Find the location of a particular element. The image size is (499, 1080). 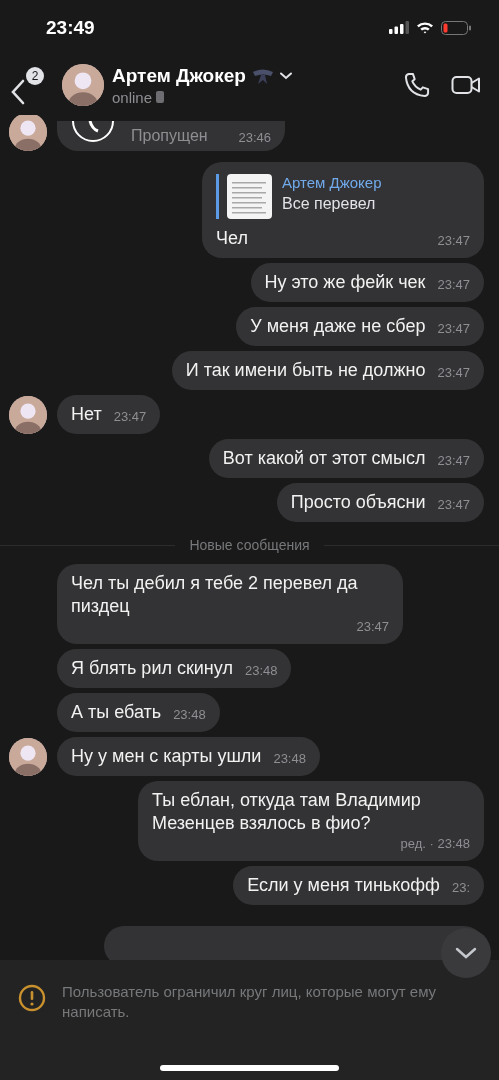

status-time: 23:49 is located at coordinates (70, 27).